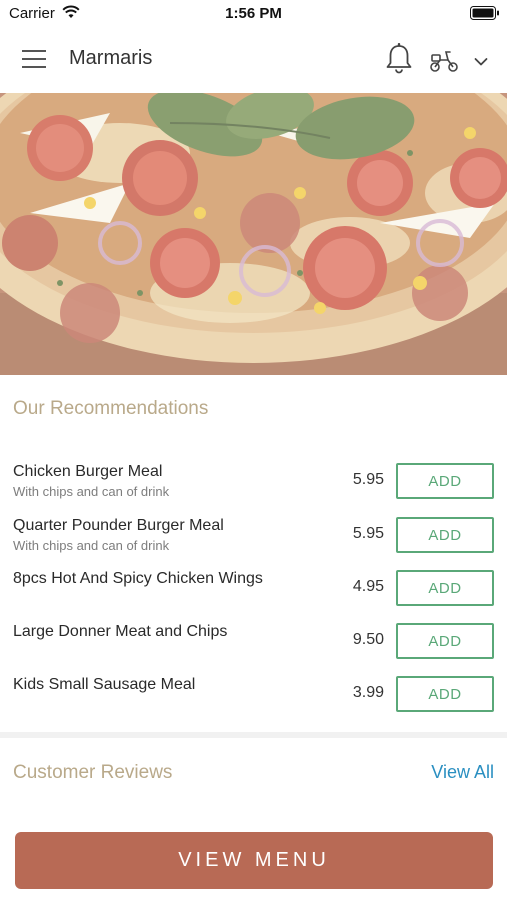 This screenshot has height=900, width=507. What do you see at coordinates (485, 15) in the screenshot?
I see `battery-icon` at bounding box center [485, 15].